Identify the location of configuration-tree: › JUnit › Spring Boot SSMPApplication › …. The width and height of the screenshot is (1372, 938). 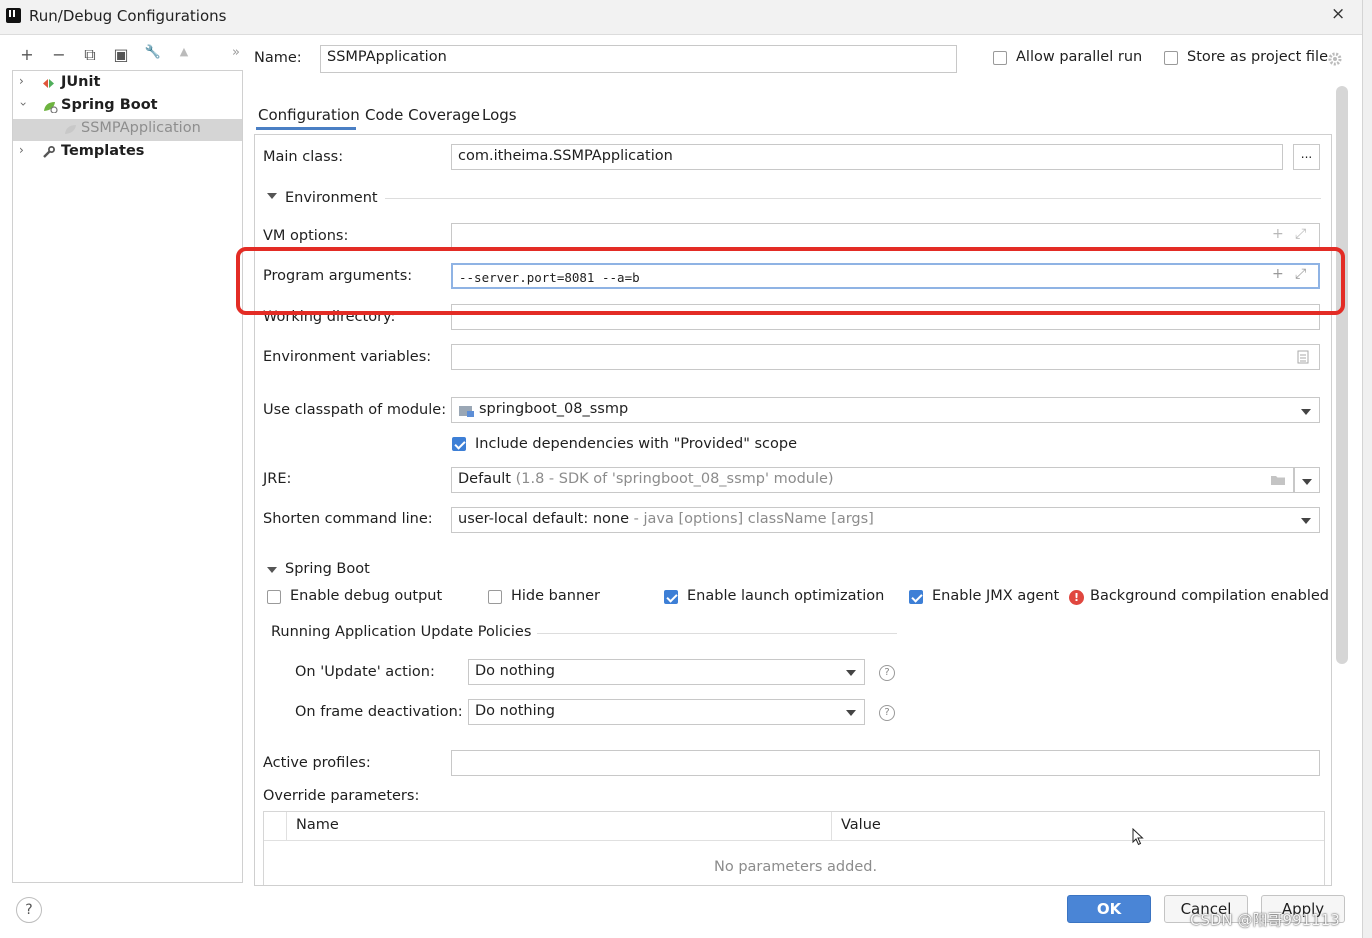
(127, 476).